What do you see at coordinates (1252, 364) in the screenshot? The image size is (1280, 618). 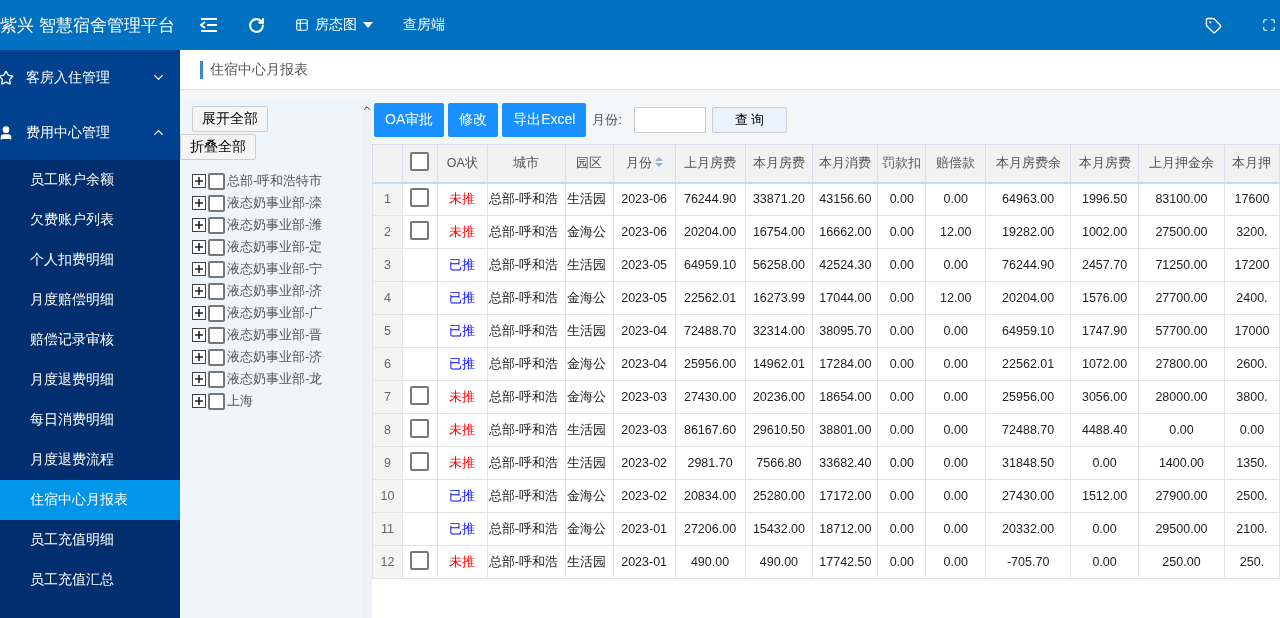 I see `table-cell: 2600.` at bounding box center [1252, 364].